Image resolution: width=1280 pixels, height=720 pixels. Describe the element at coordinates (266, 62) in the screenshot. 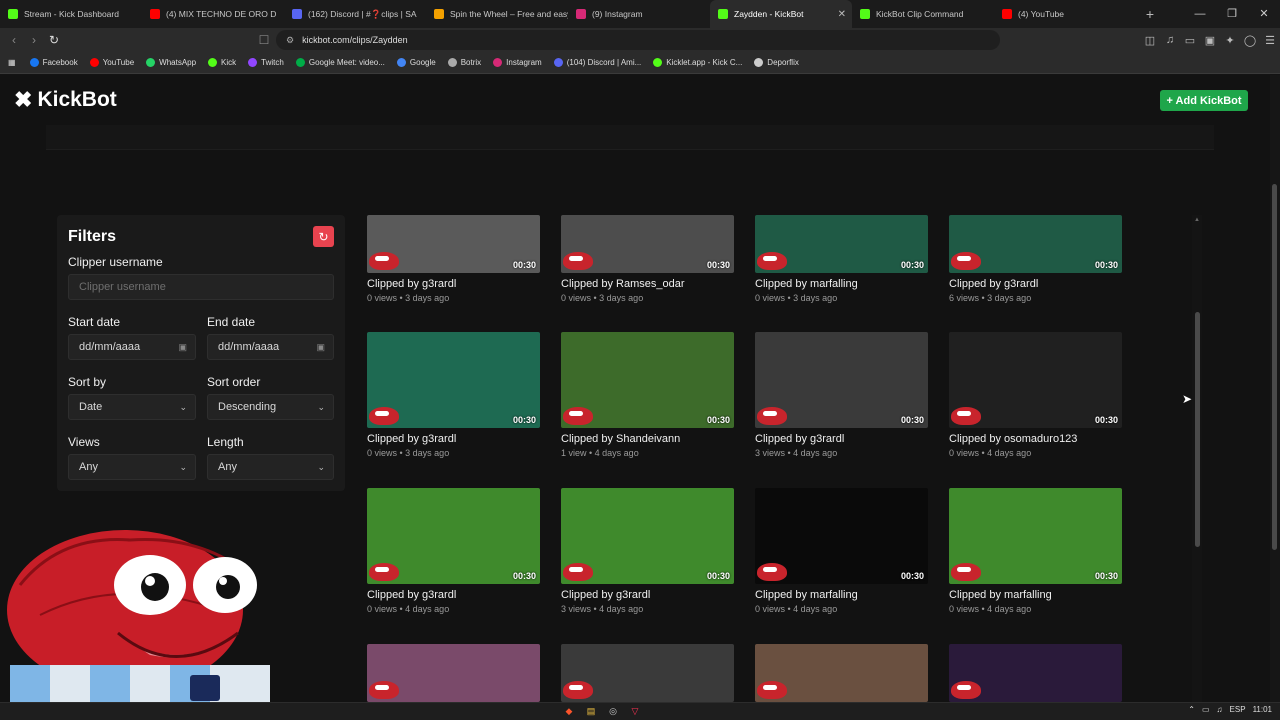

I see `bookmark-item: Twitch` at that location.